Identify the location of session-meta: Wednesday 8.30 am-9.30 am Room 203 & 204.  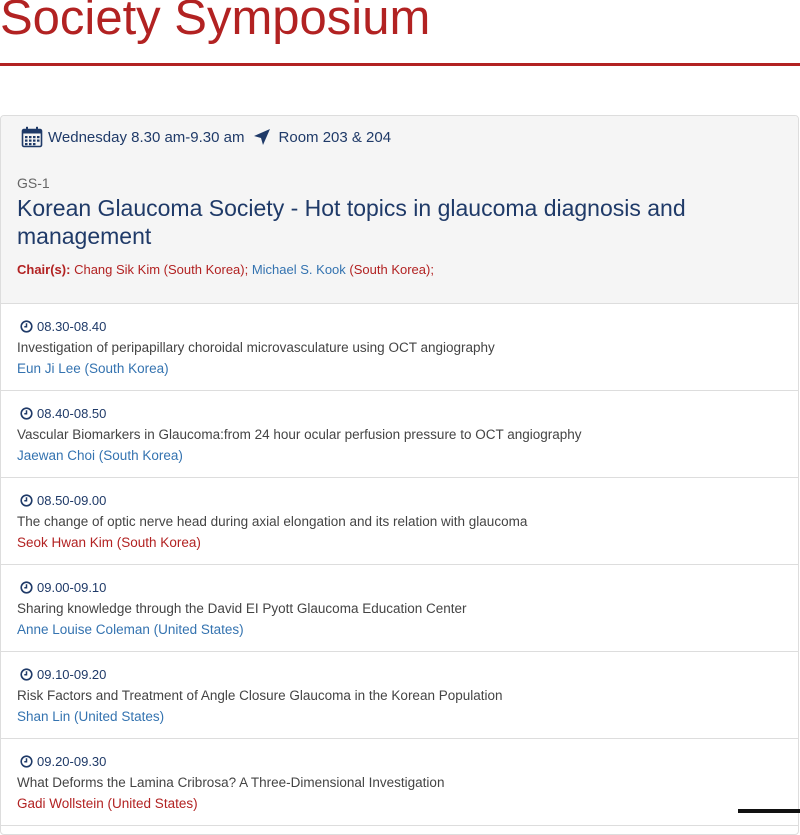
(206, 137).